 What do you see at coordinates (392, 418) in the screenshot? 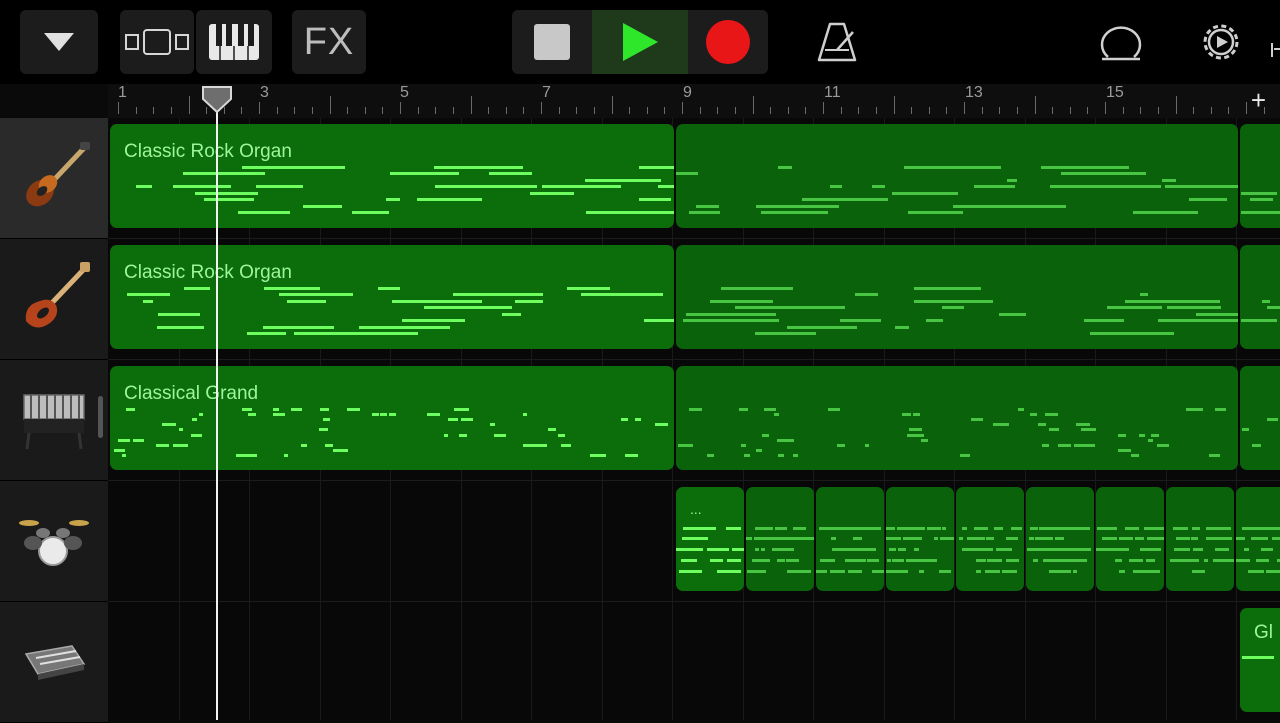
I see `region-classical-grand: Classical Grand` at bounding box center [392, 418].